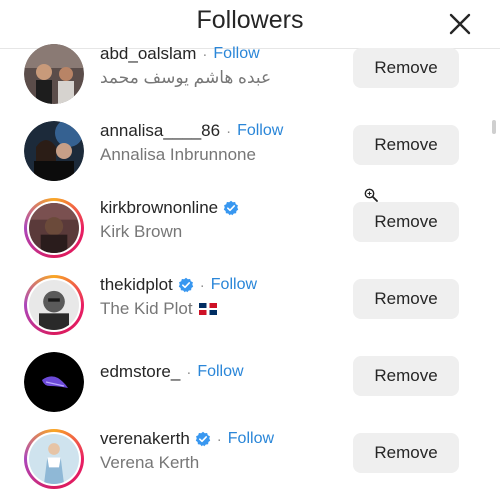  Describe the element at coordinates (250, 20) in the screenshot. I see `page-title: Followers` at that location.